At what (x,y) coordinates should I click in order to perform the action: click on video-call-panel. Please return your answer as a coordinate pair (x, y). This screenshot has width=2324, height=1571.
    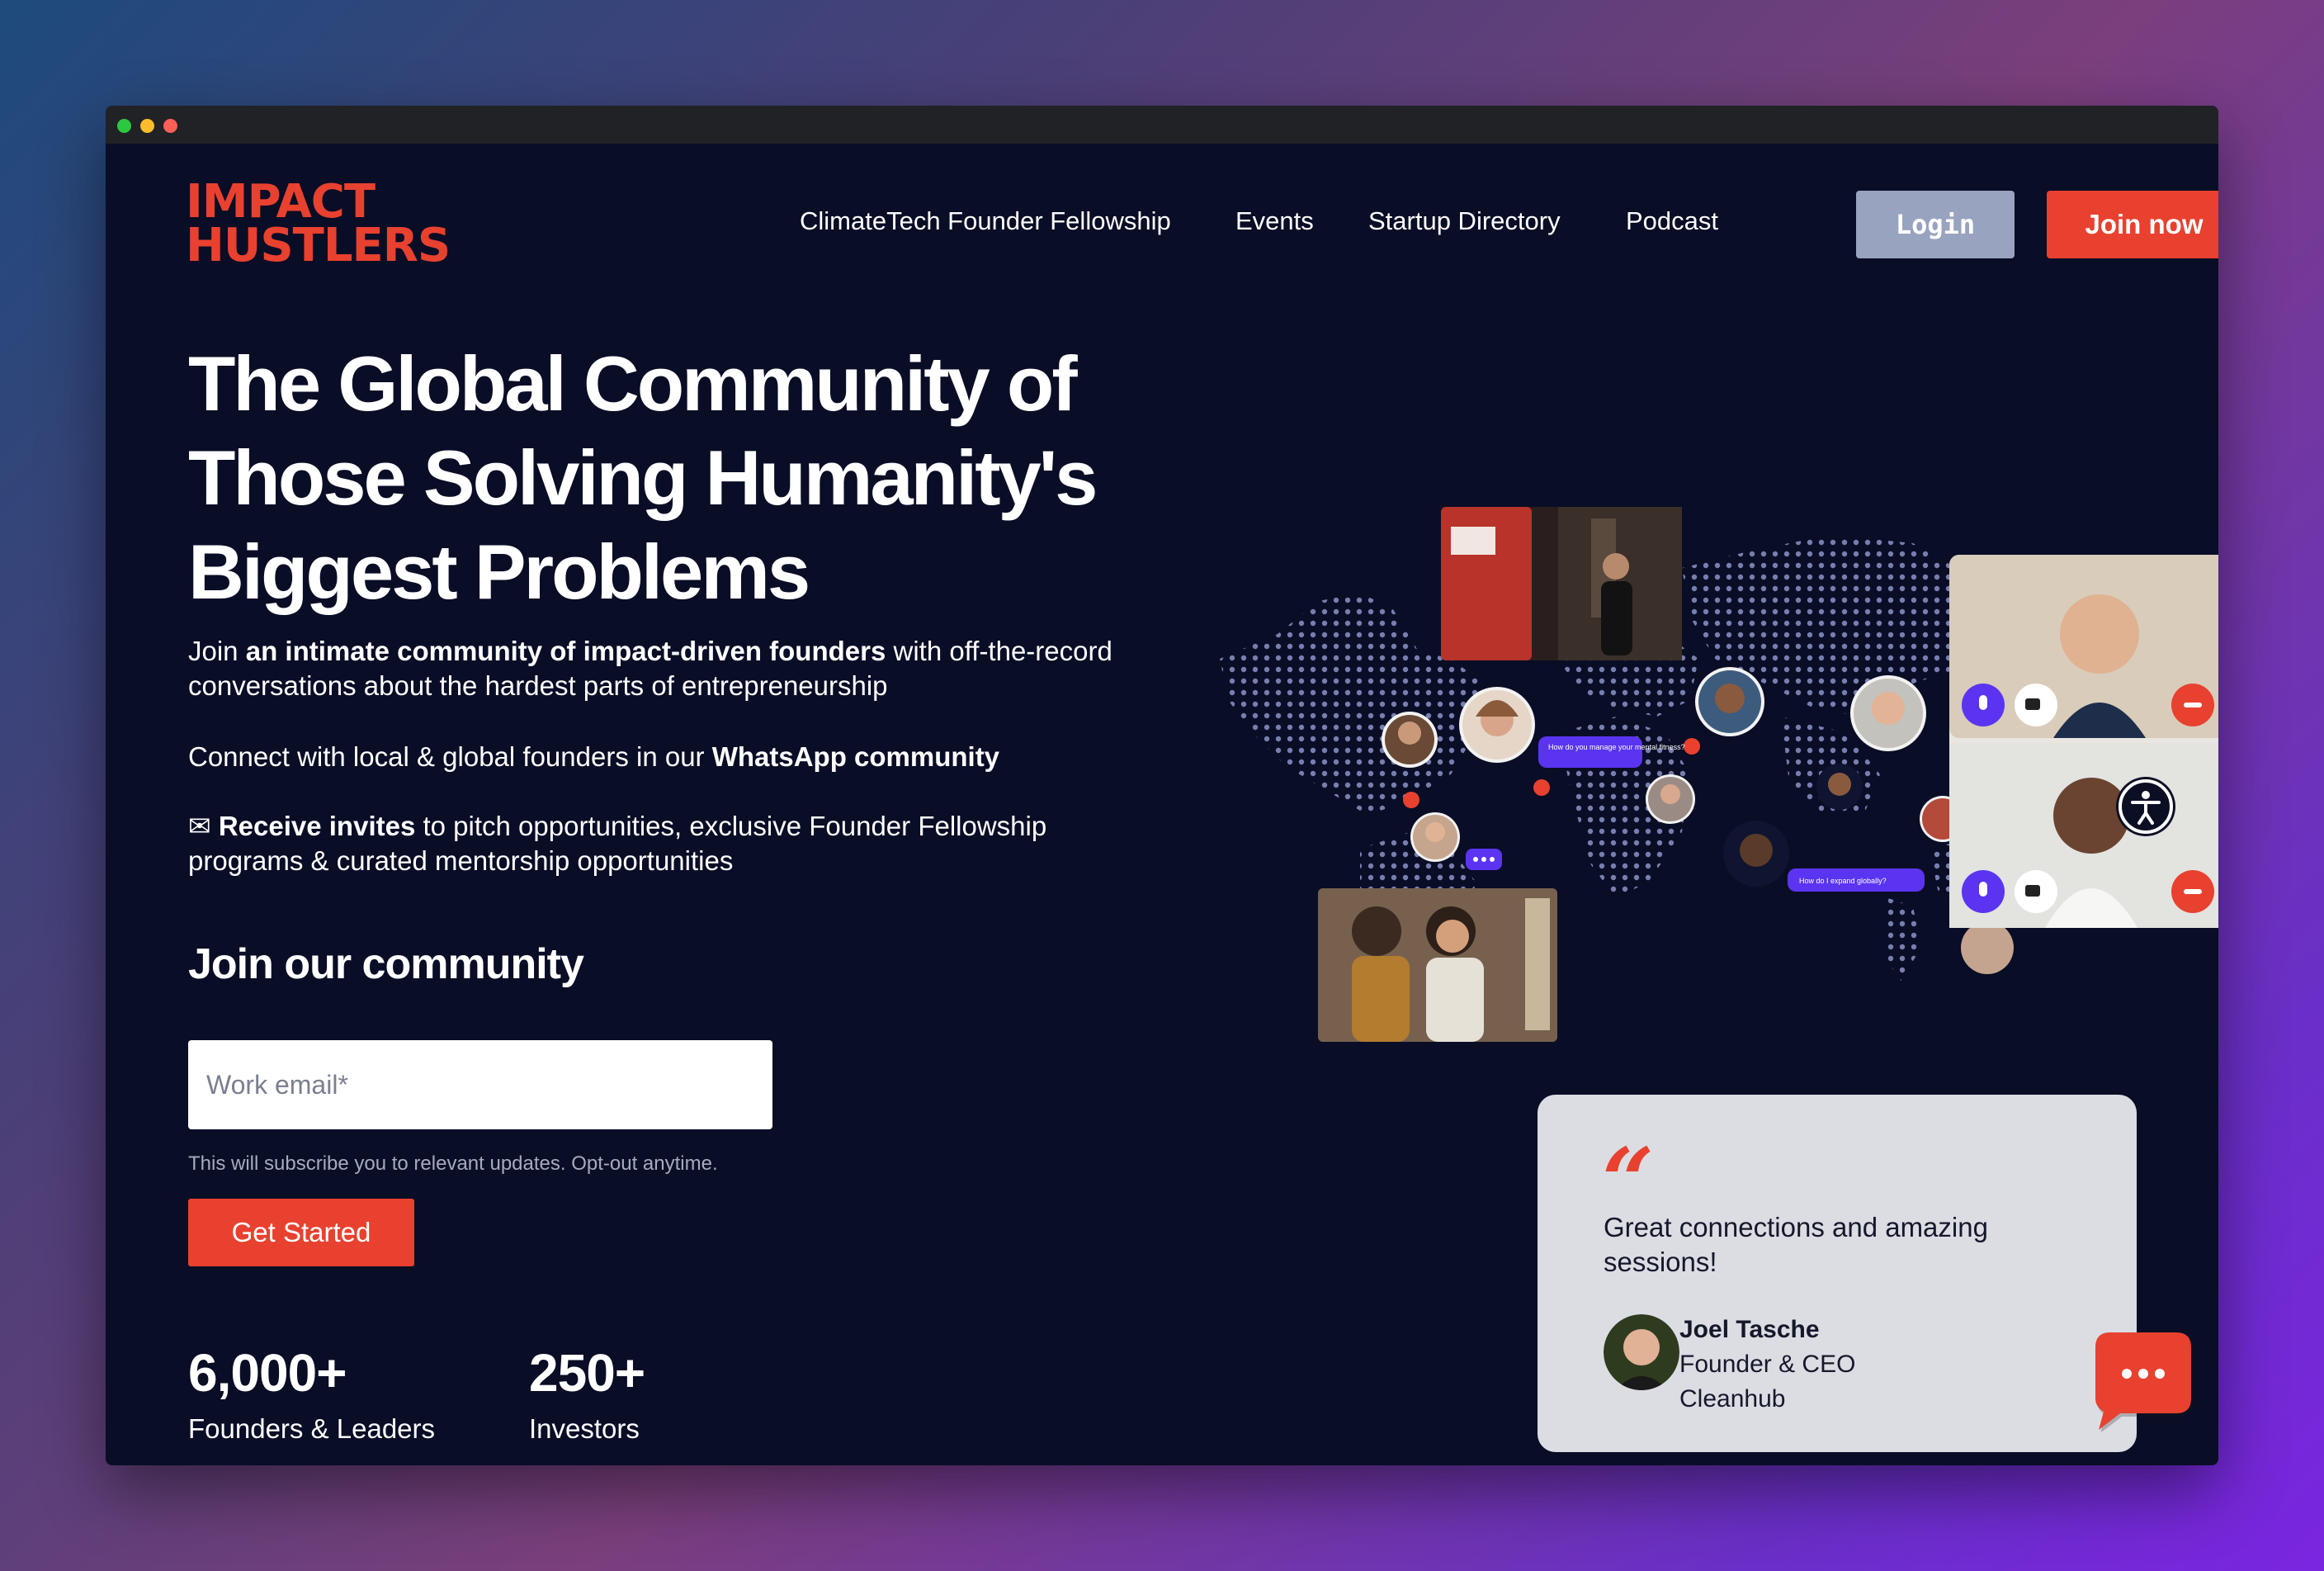
    Looking at the image, I should click on (2084, 741).